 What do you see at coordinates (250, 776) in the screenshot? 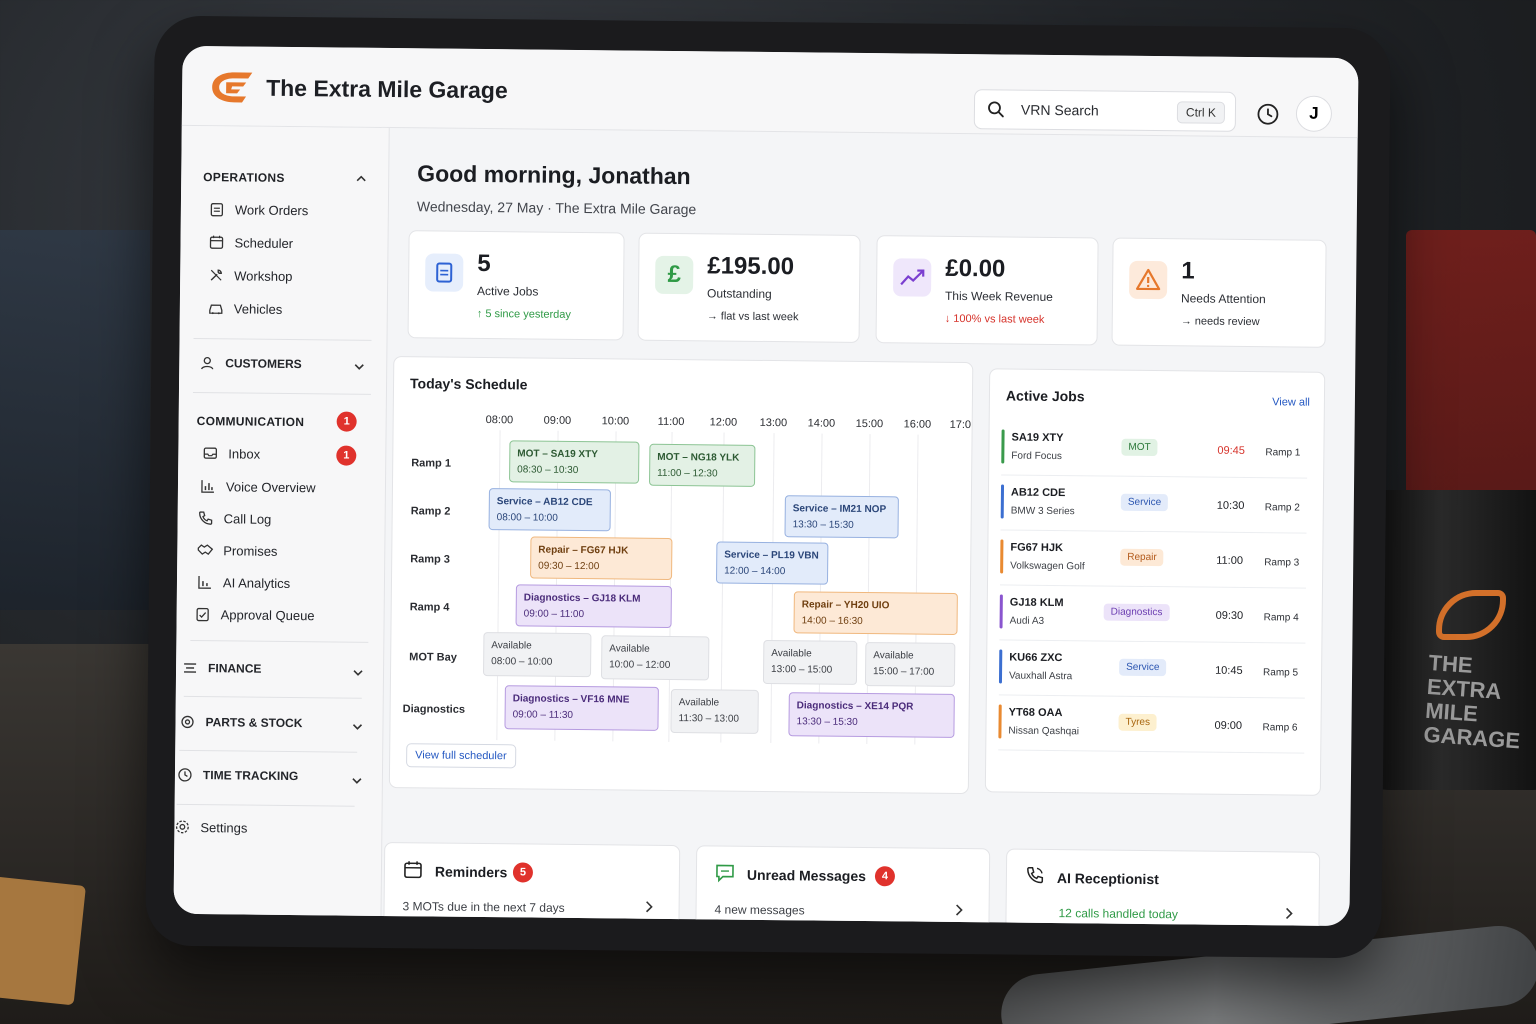
I see `sidebar-section-label: TIME TRACKING` at bounding box center [250, 776].